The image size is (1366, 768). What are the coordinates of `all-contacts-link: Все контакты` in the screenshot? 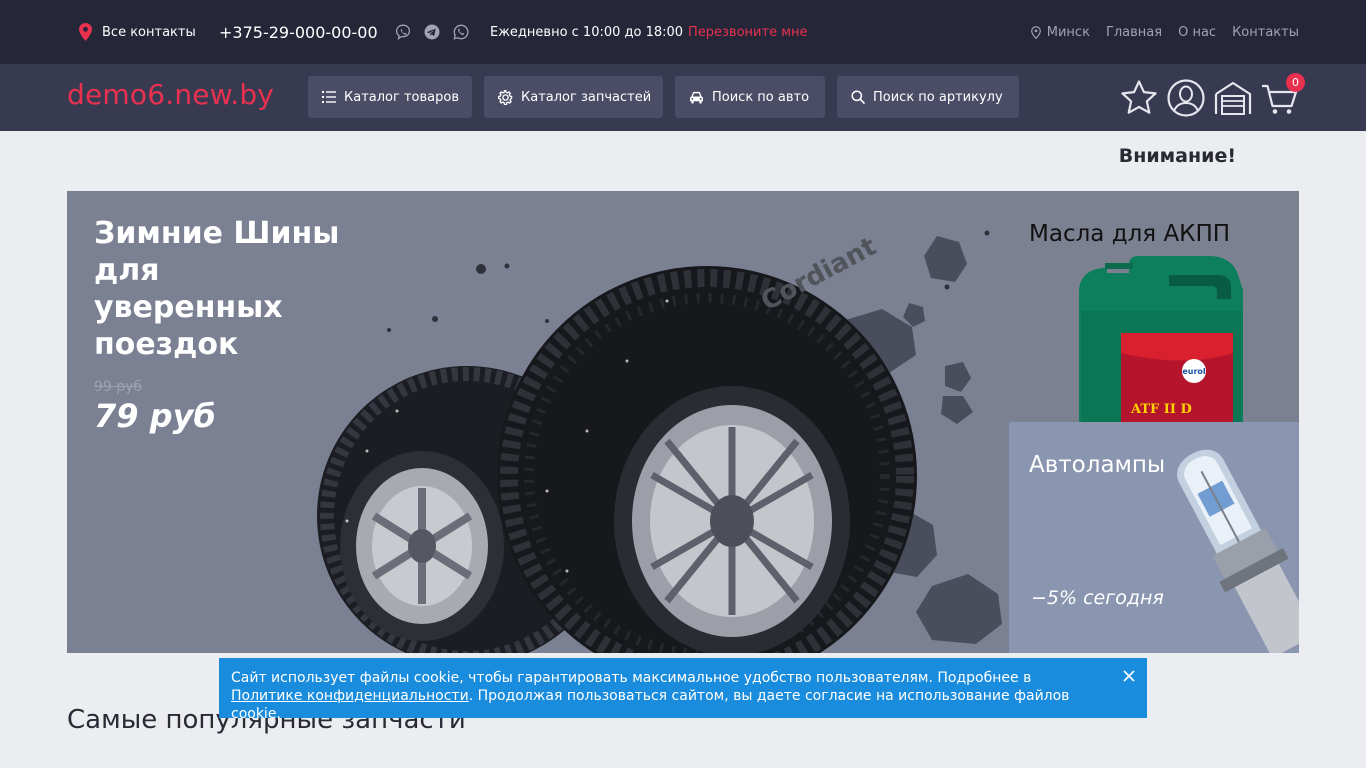 It's located at (137, 32).